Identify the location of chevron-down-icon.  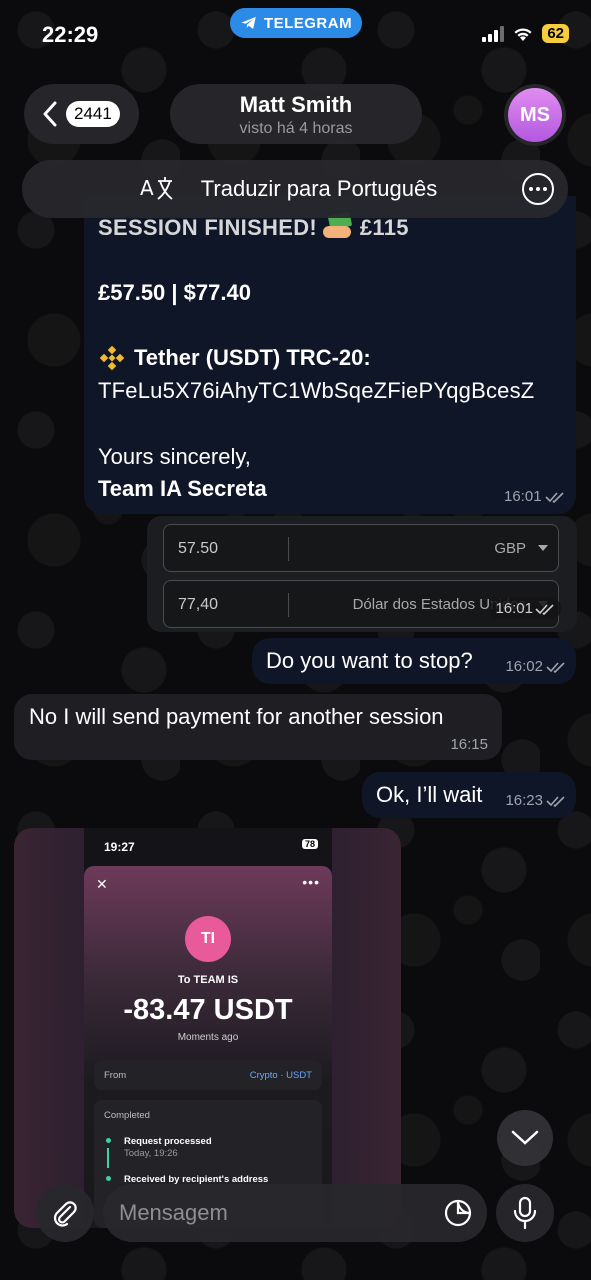
(525, 1137).